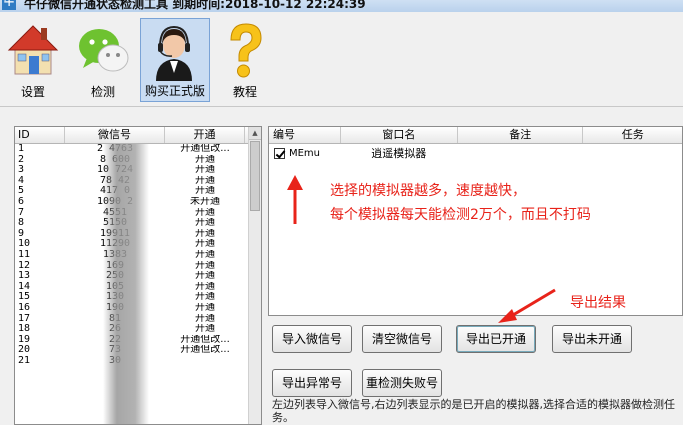 This screenshot has width=683, height=425. What do you see at coordinates (402, 339) in the screenshot?
I see `clear-wechat-button: 清空微信号` at bounding box center [402, 339].